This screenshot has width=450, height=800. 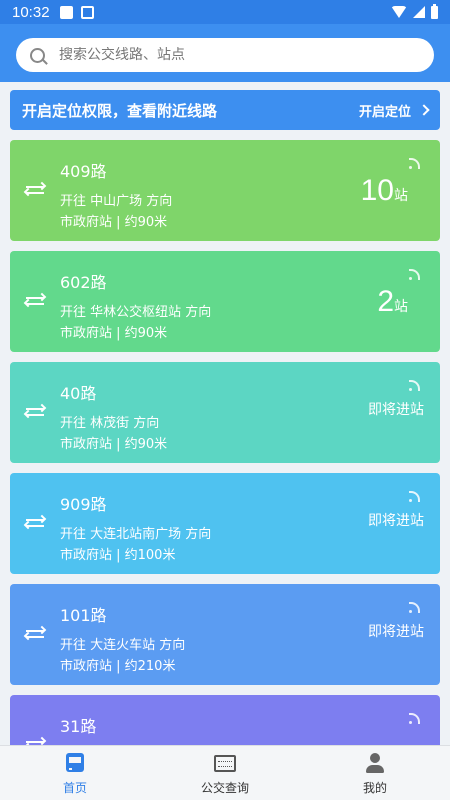 What do you see at coordinates (116, 201) in the screenshot?
I see `route-direction: 开往 中山广场 方向` at bounding box center [116, 201].